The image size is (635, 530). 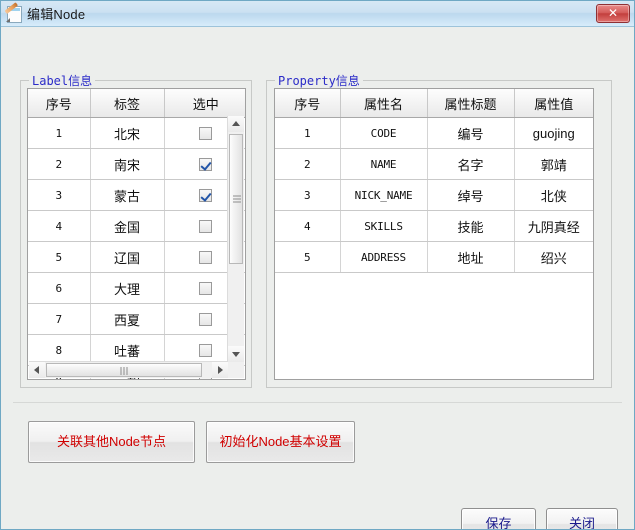 I want to click on title-bar: 编辑Node ✕, so click(x=317, y=14).